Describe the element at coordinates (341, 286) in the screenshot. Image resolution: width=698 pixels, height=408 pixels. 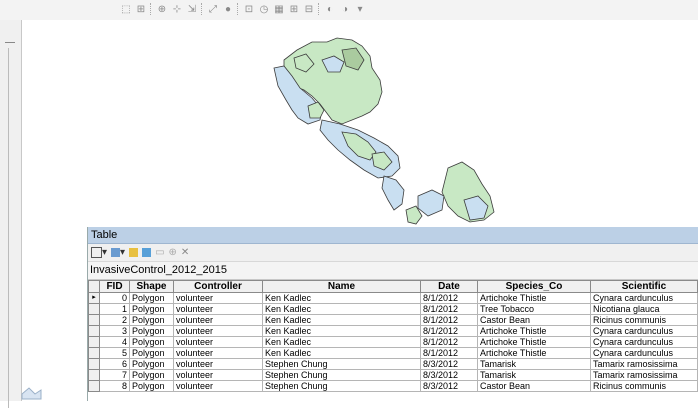
I see `column-header: Name` at that location.